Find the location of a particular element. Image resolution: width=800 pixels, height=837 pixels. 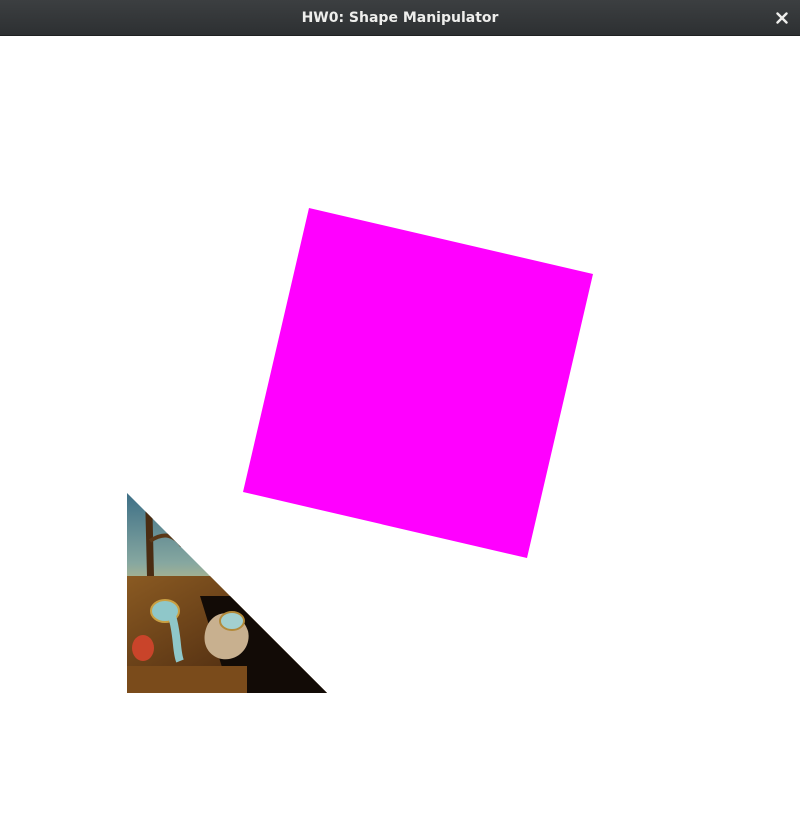

title-bar: HW0: Shape Manipulator is located at coordinates (400, 18).